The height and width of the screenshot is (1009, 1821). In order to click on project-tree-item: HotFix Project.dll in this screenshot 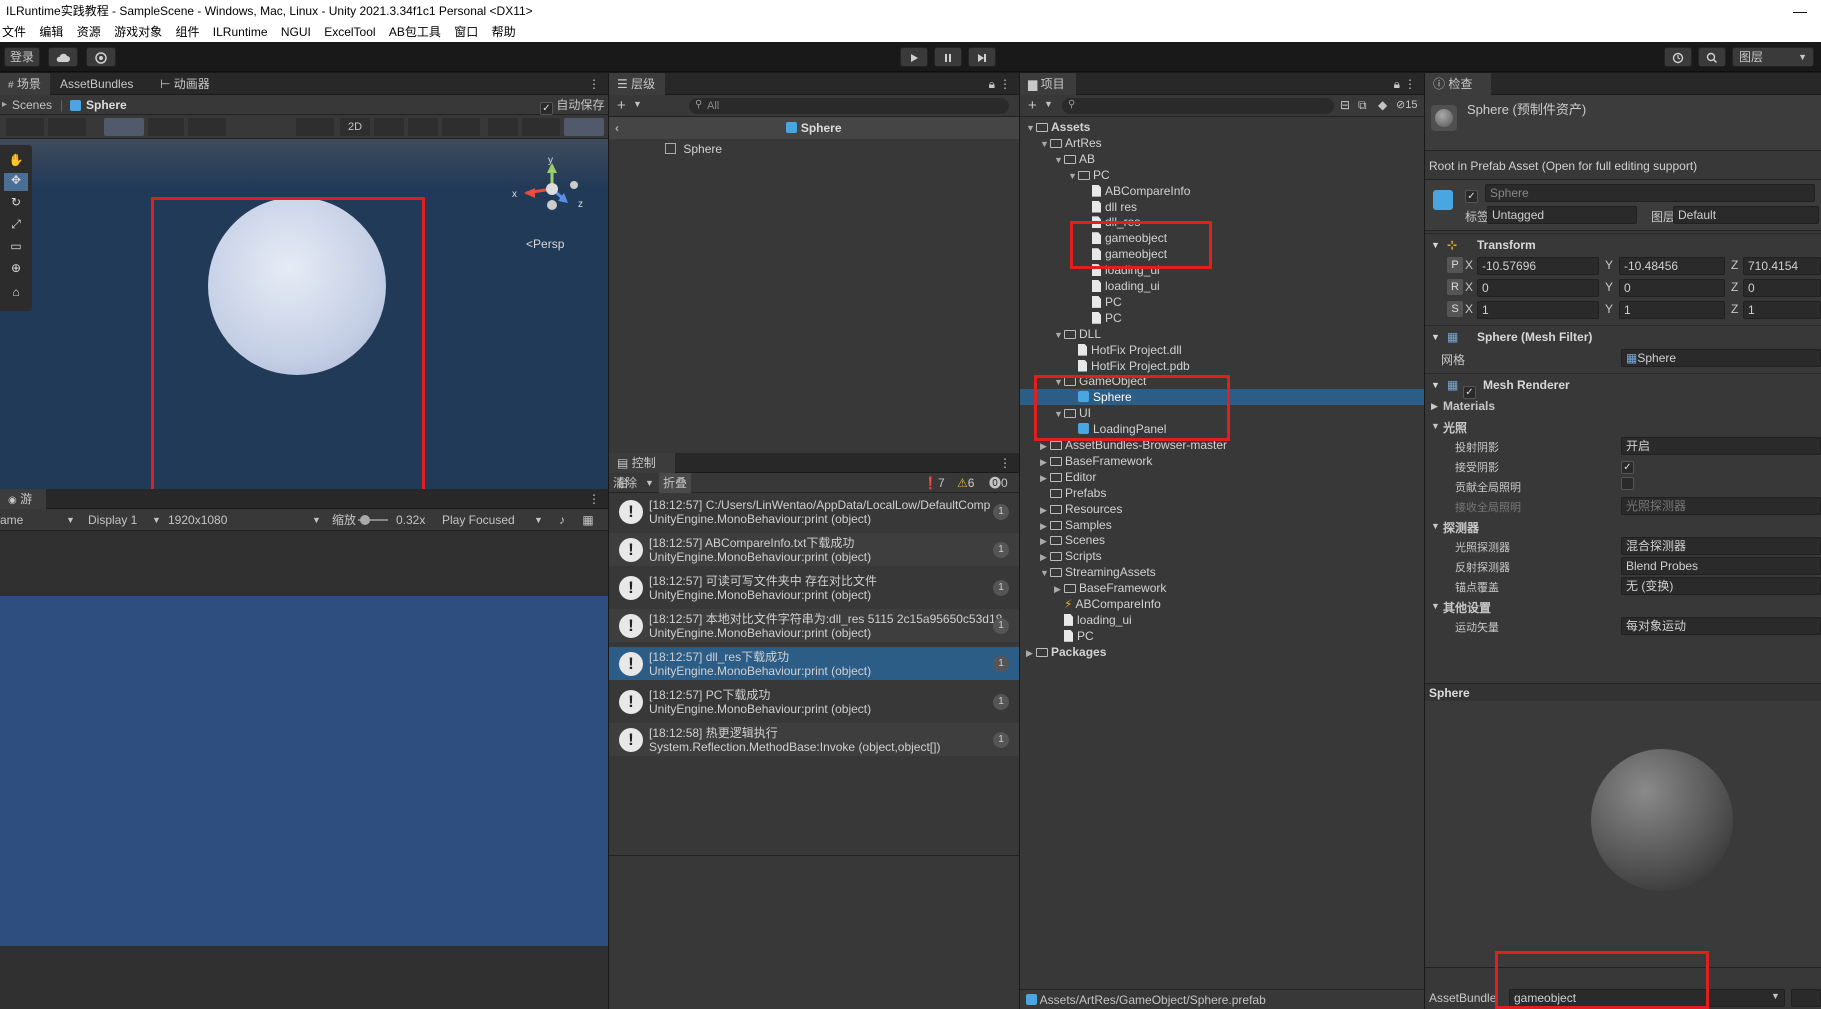, I will do `click(1125, 350)`.